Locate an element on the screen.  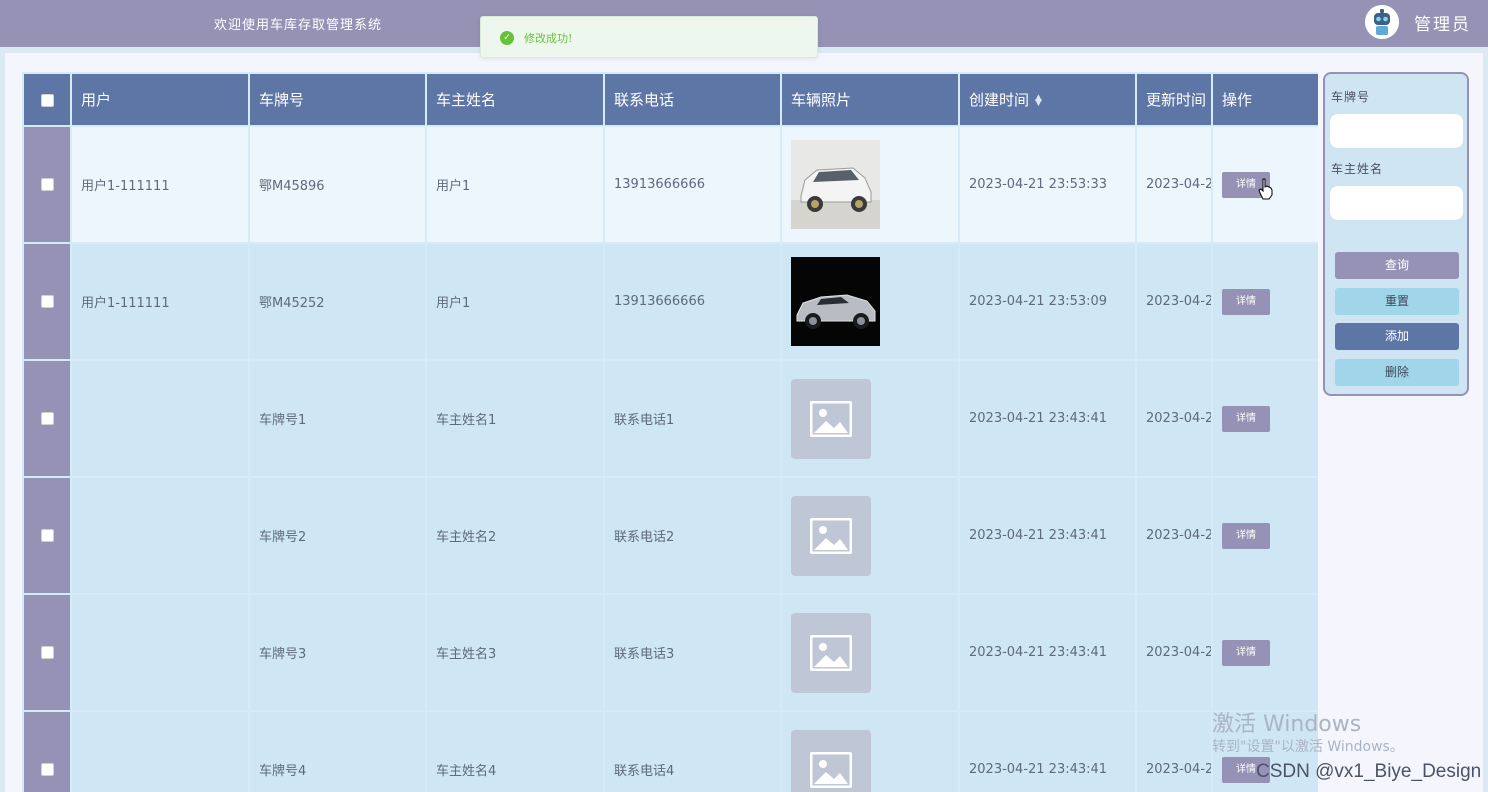
sort-icon: ▲ ▼ is located at coordinates (1038, 100).